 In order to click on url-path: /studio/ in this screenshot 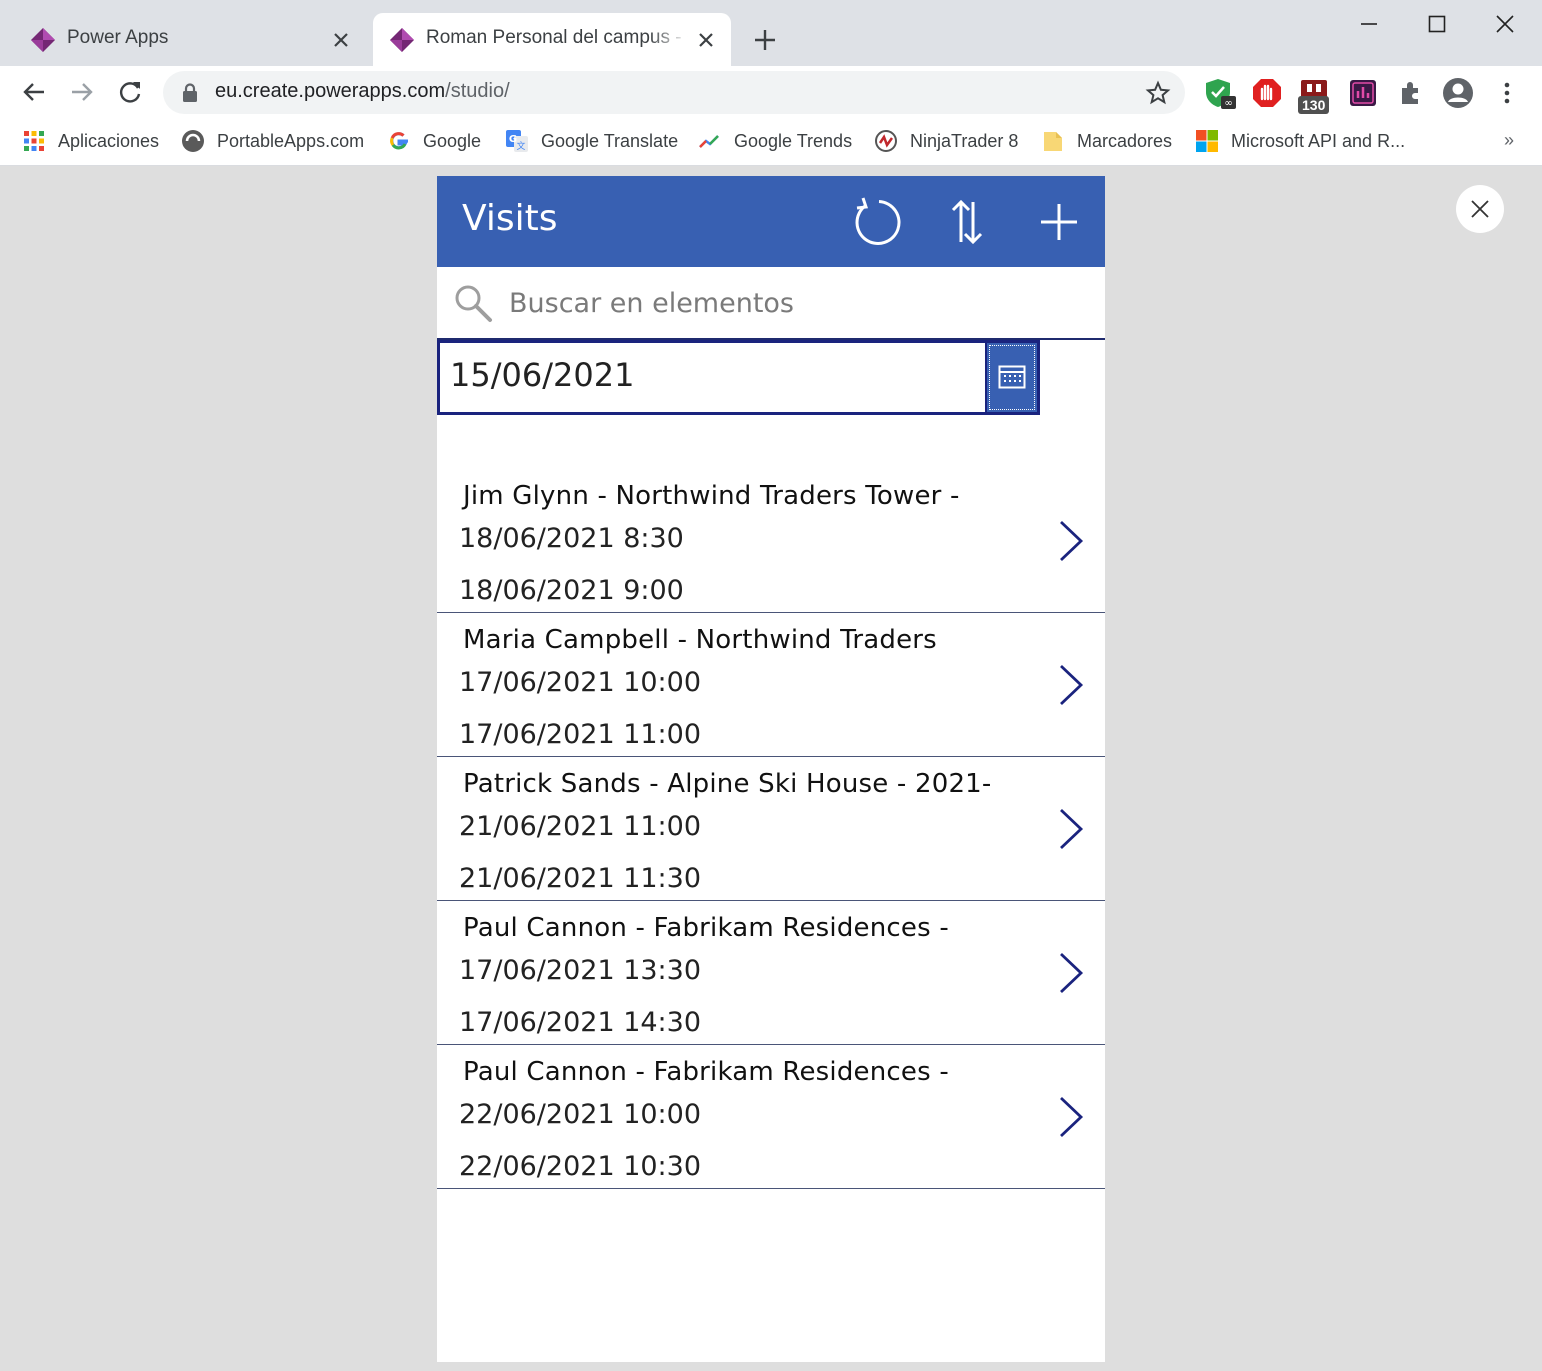, I will do `click(477, 91)`.